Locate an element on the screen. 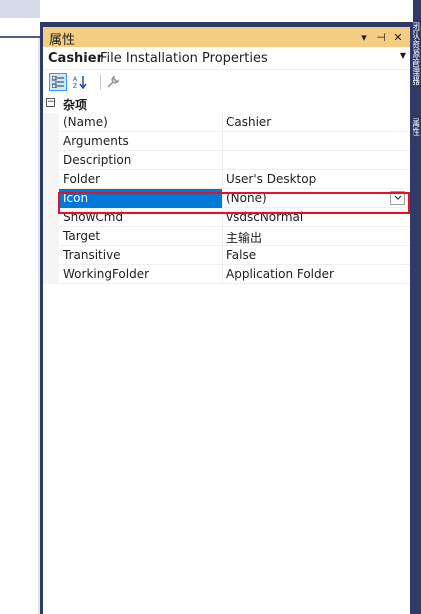 This screenshot has width=421, height=614. property-row-target: Target 主输出 is located at coordinates (234, 236).